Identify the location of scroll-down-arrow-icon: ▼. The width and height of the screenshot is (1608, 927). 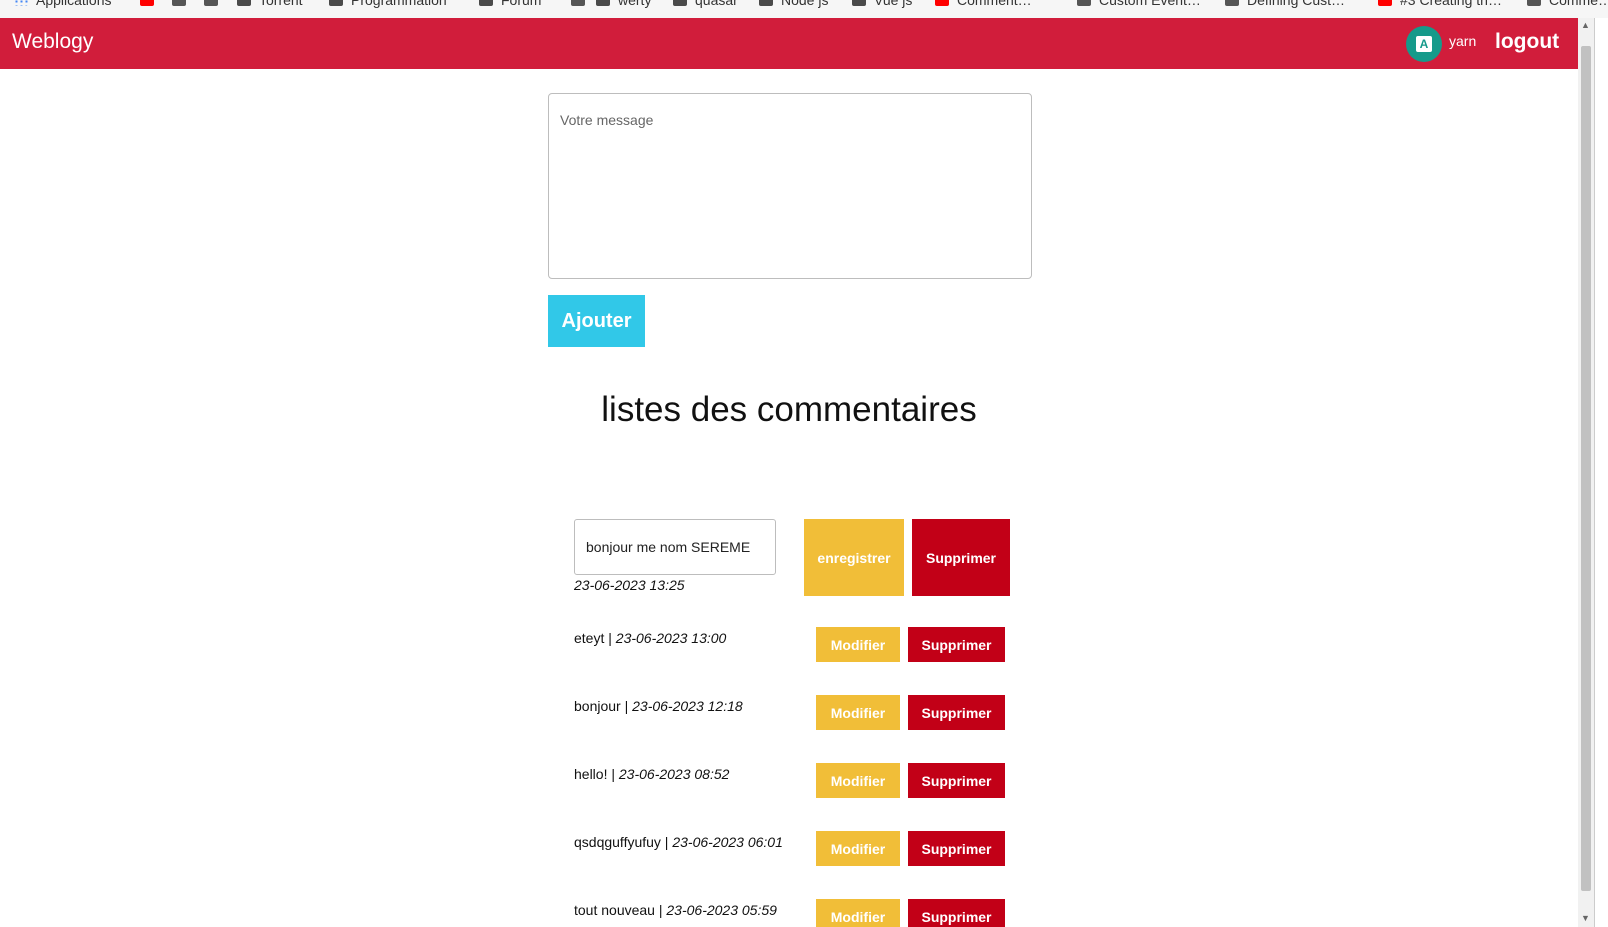
(1585, 918).